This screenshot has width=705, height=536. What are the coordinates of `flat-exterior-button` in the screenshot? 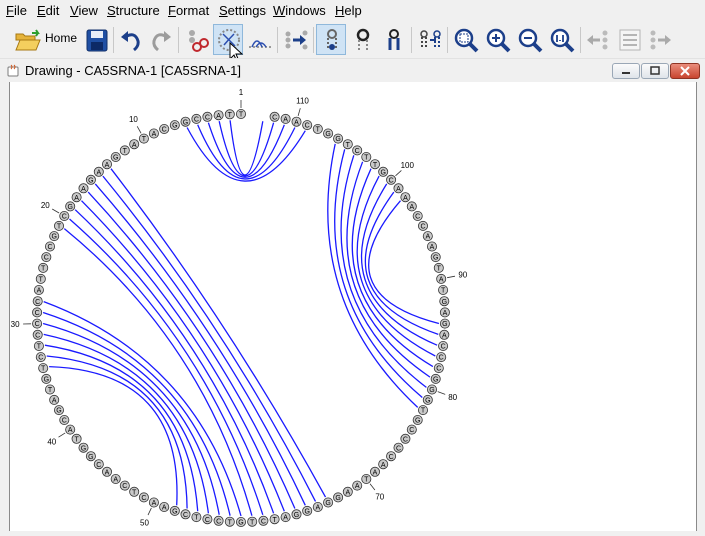 It's located at (295, 39).